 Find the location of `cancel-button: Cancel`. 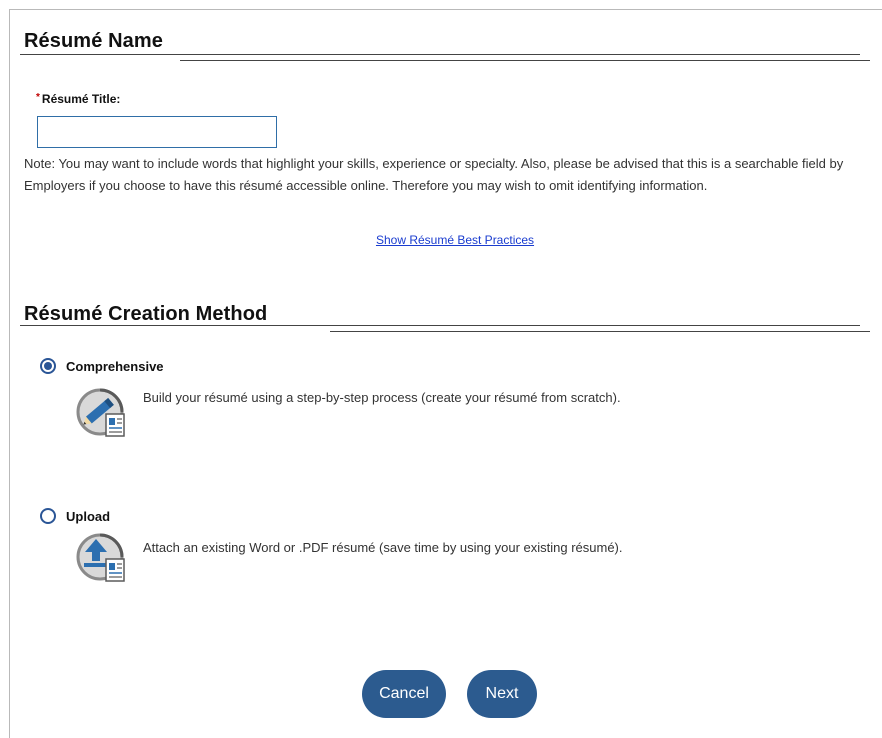

cancel-button: Cancel is located at coordinates (404, 694).